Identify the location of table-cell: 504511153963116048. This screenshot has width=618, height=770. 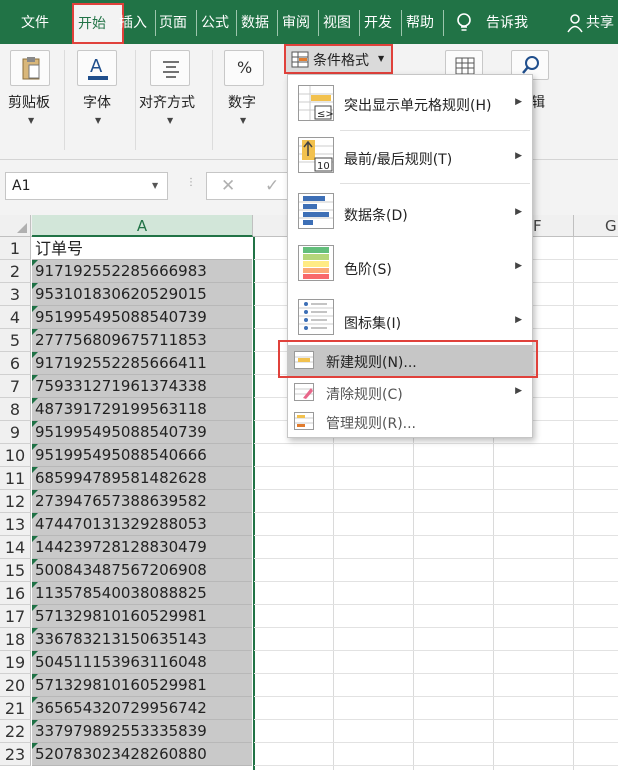
(142, 662).